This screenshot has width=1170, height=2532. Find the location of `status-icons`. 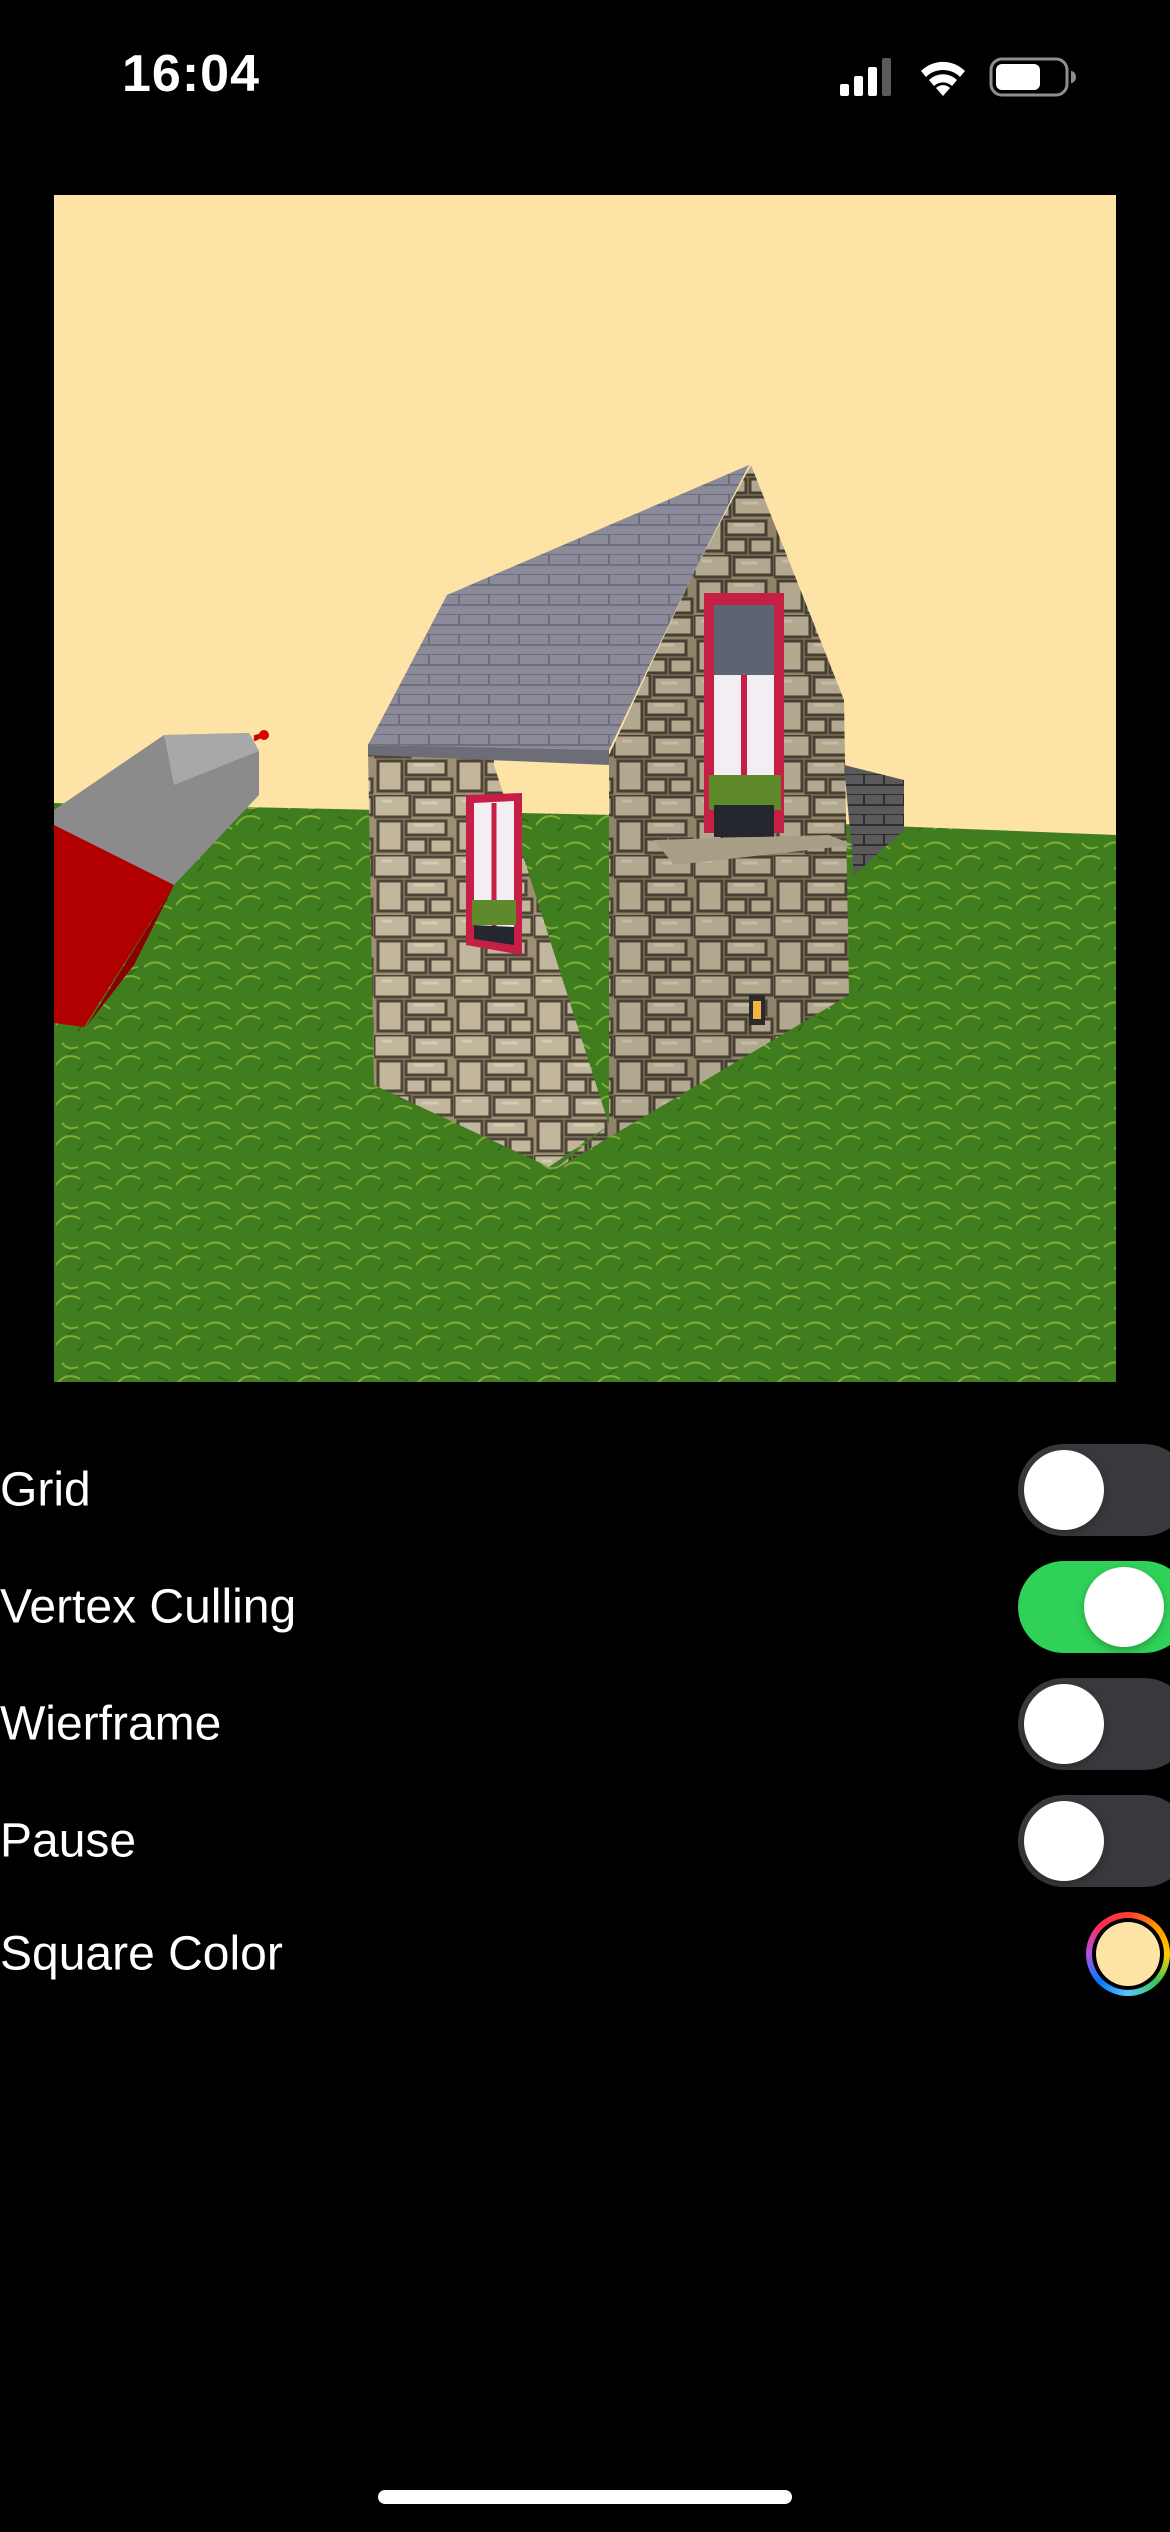

status-icons is located at coordinates (965, 78).